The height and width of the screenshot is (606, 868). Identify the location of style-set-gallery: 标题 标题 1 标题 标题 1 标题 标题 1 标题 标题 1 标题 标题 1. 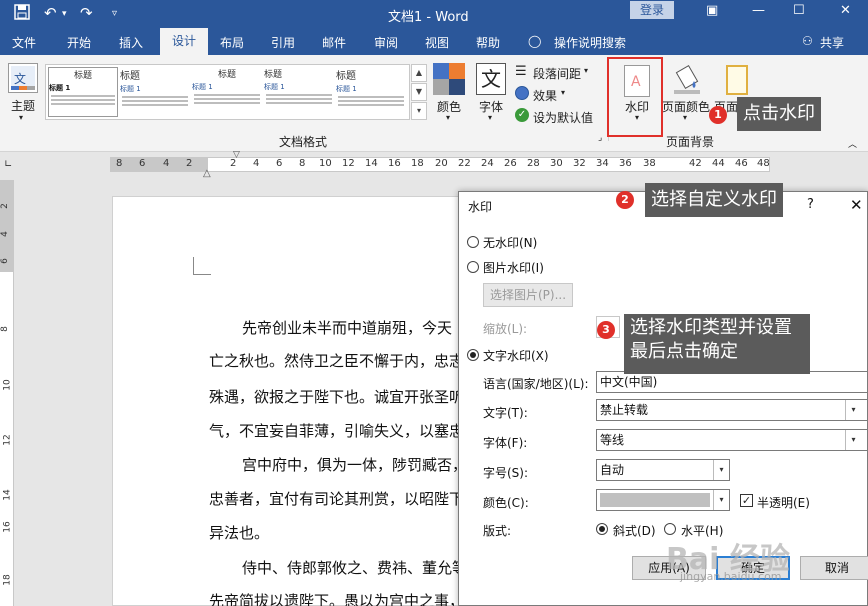
(227, 92).